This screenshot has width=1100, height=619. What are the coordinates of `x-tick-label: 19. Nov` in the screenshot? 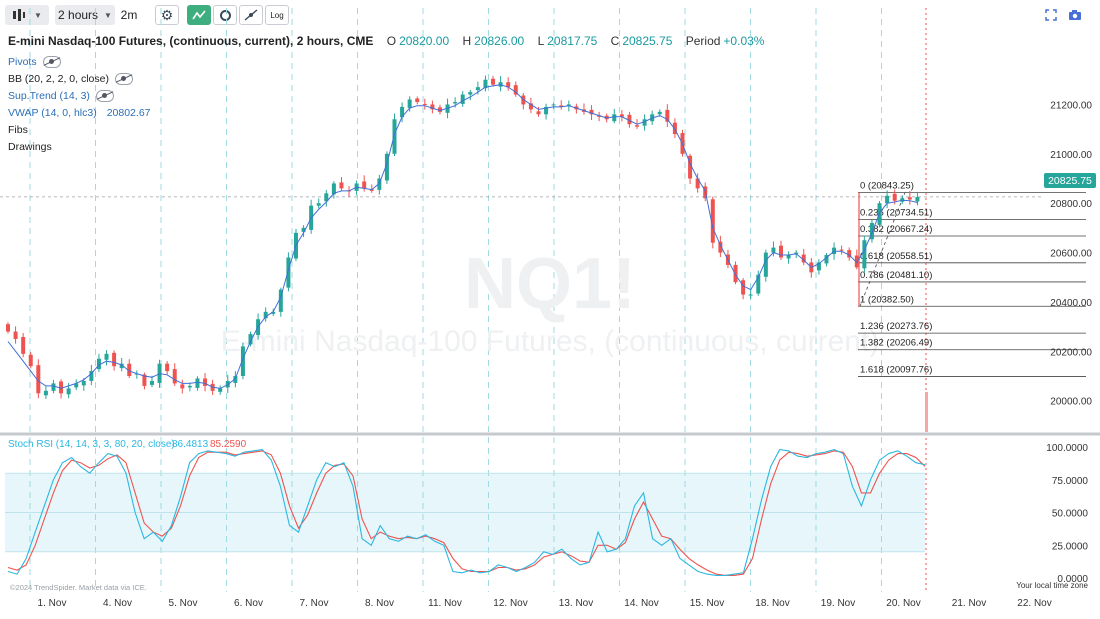 It's located at (838, 603).